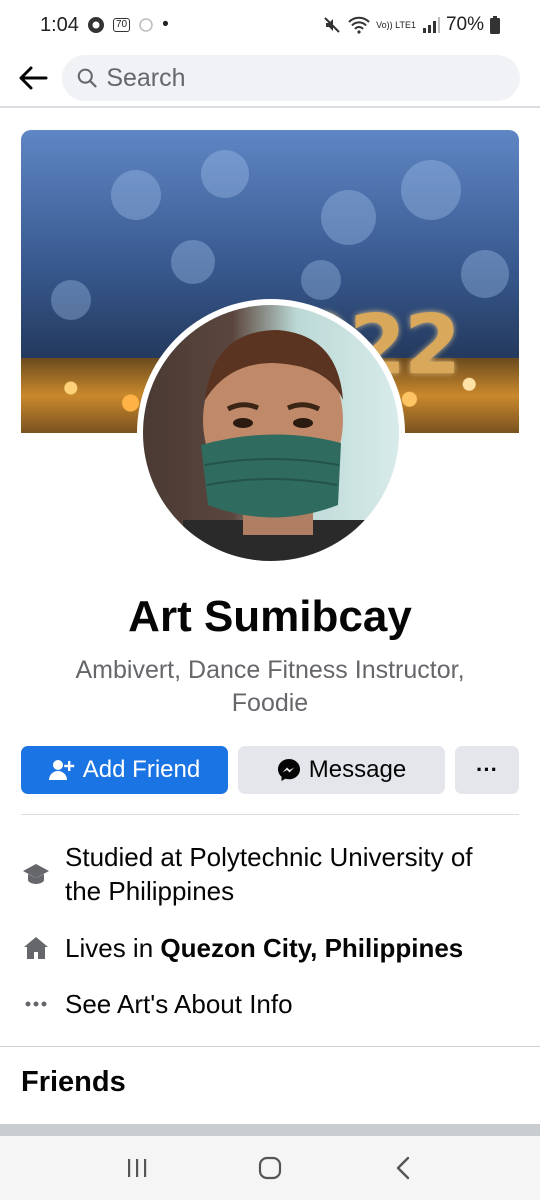  What do you see at coordinates (36, 874) in the screenshot?
I see `graduation-cap-icon` at bounding box center [36, 874].